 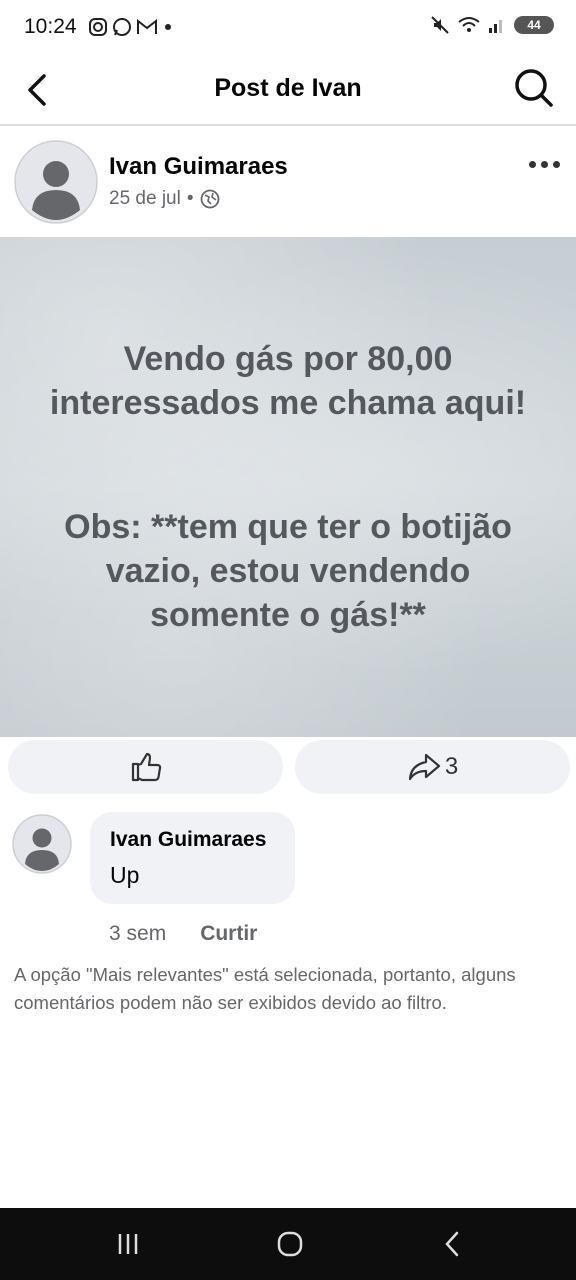 I want to click on status-app-icons, so click(x=131, y=27).